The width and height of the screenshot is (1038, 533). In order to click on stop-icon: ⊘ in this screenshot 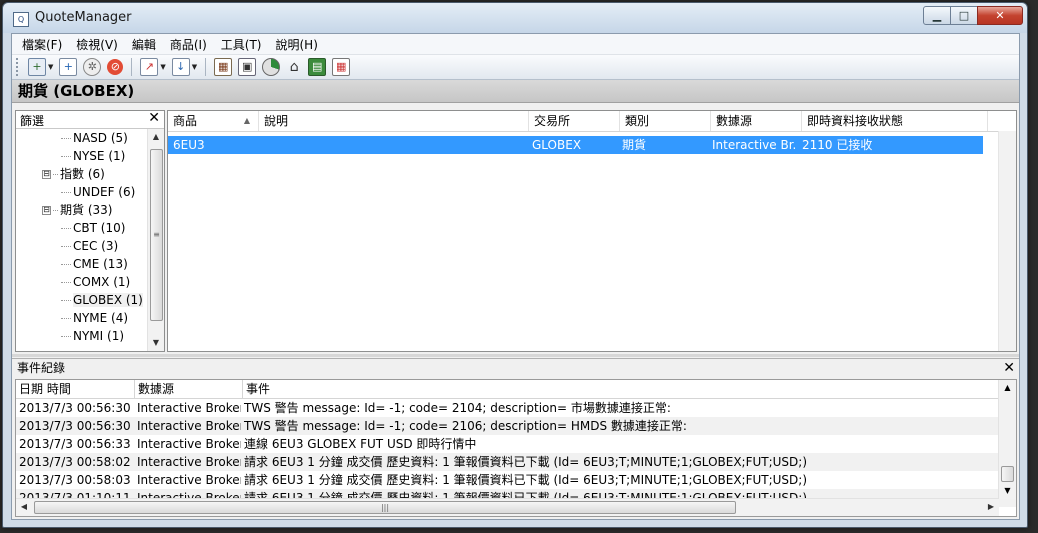, I will do `click(115, 67)`.